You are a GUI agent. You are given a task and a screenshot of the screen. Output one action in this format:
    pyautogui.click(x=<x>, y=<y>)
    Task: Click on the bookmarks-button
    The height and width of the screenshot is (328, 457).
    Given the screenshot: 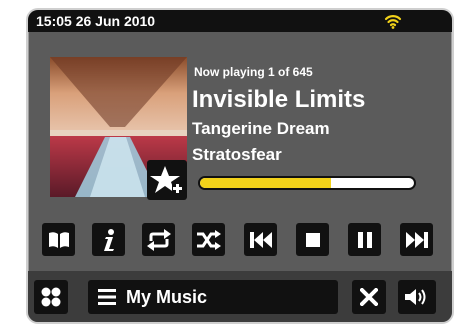 What is the action you would take?
    pyautogui.click(x=58, y=239)
    